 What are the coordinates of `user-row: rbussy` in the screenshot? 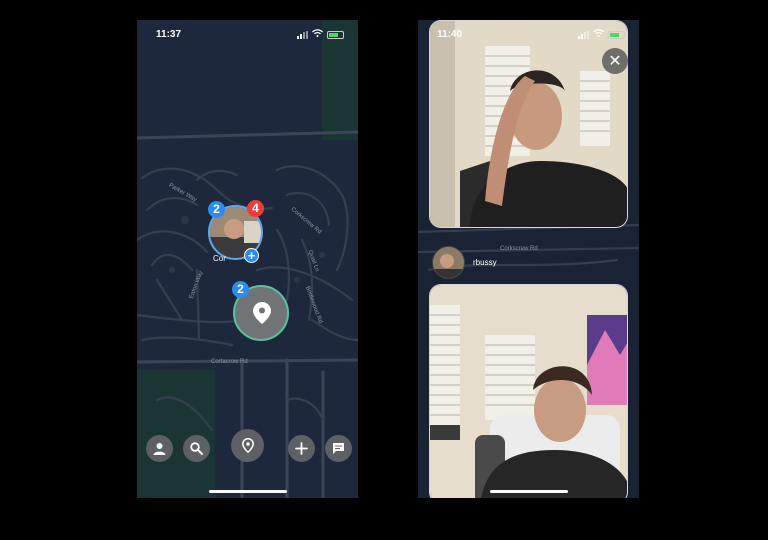 It's located at (464, 262).